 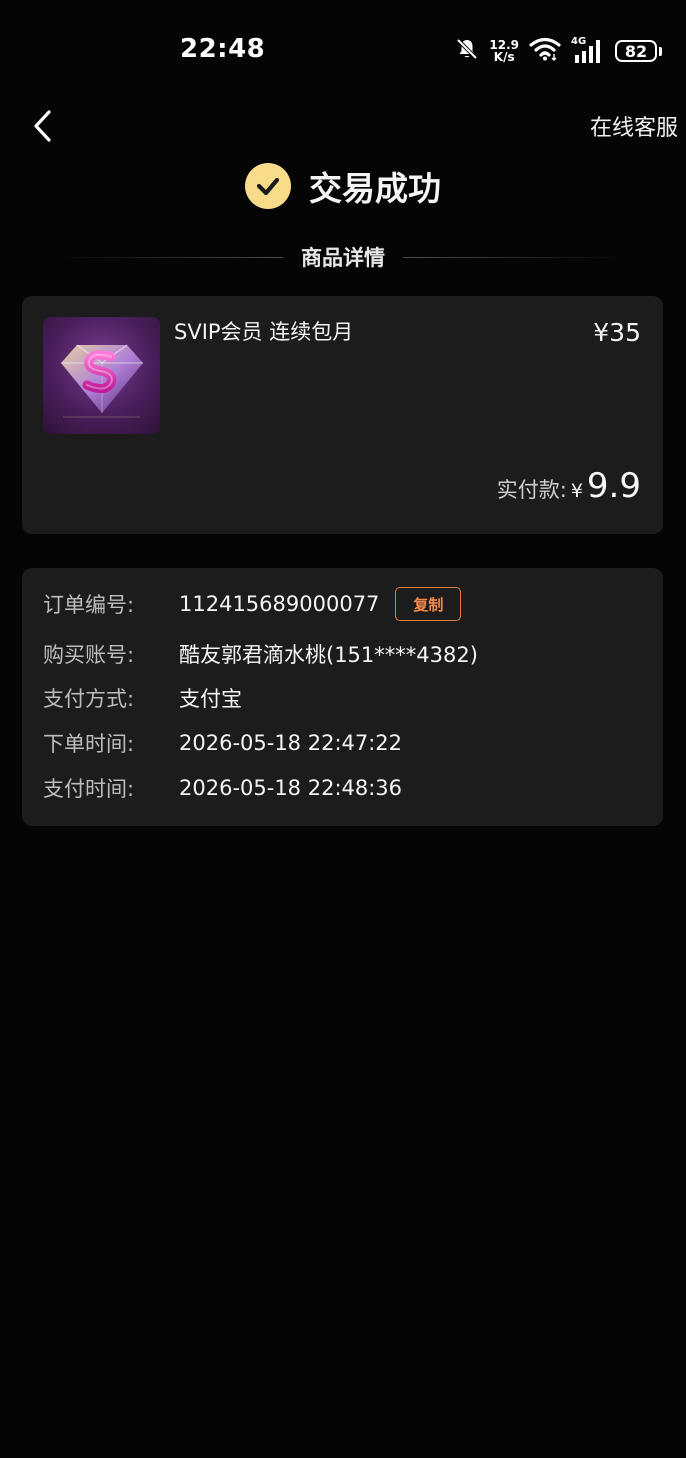 I want to click on network-speed: 12.9 K/s, so click(x=504, y=51).